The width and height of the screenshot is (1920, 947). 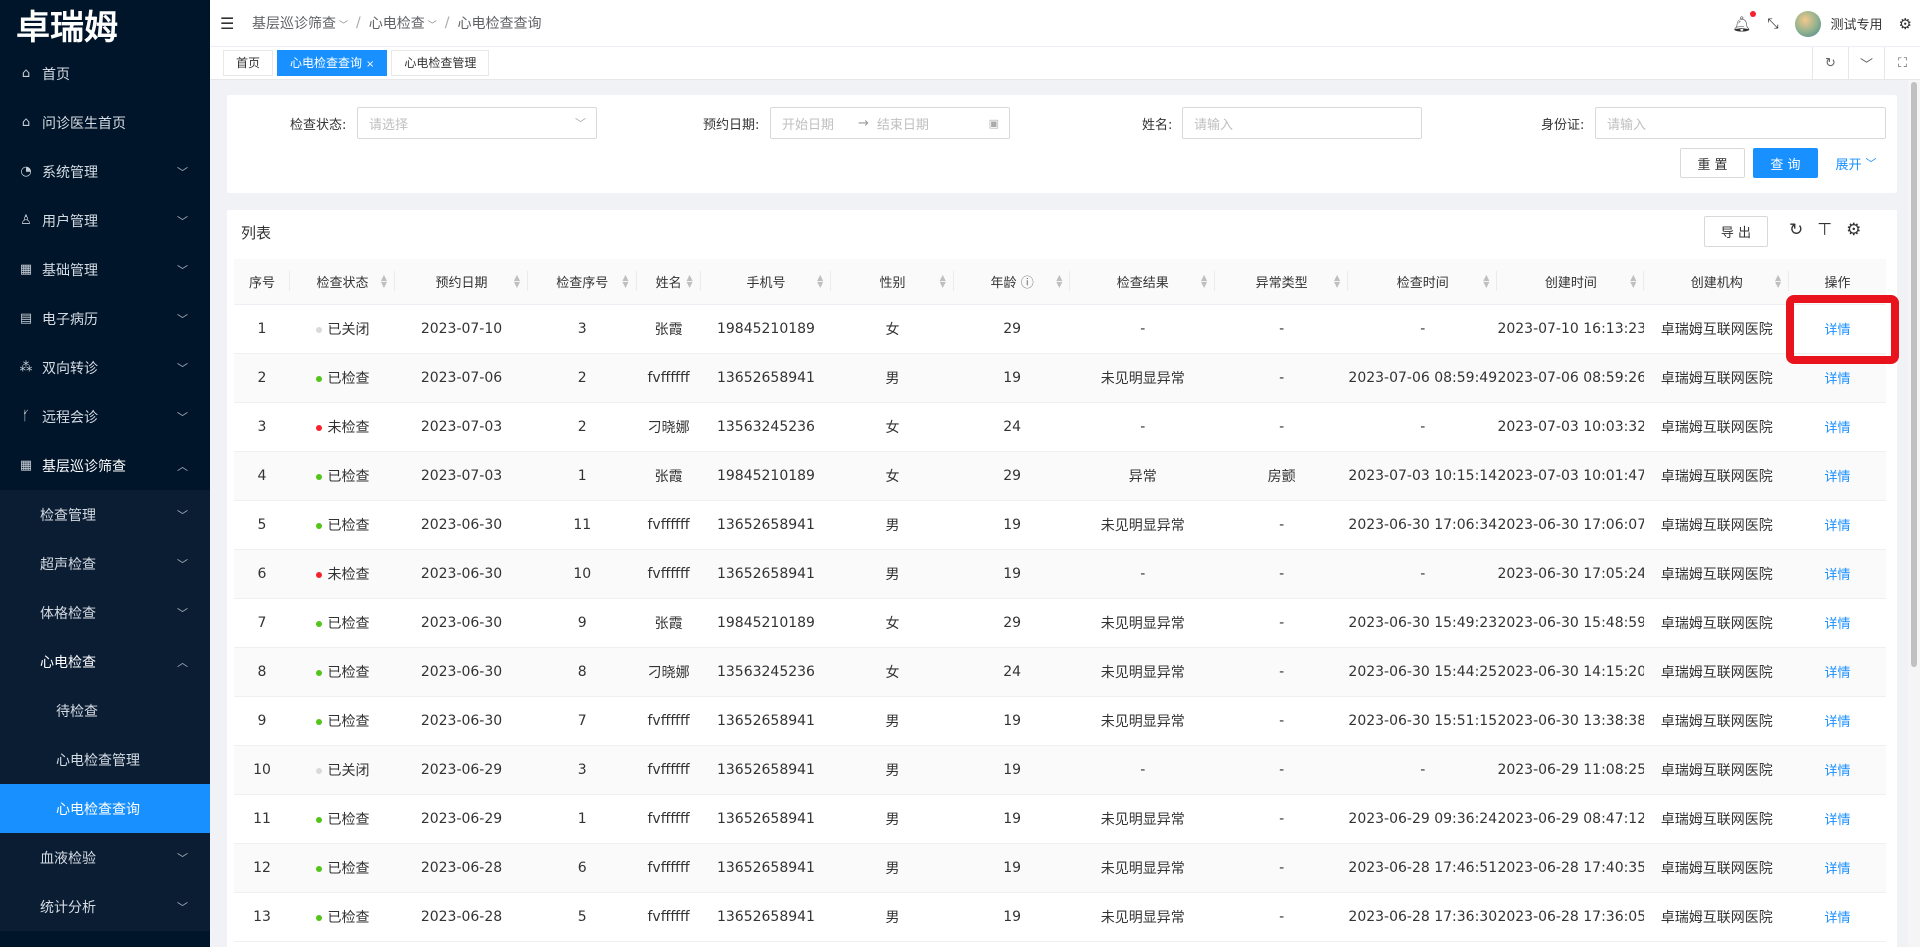 I want to click on column-header: 检查状态 ▲ ▼, so click(x=342, y=282).